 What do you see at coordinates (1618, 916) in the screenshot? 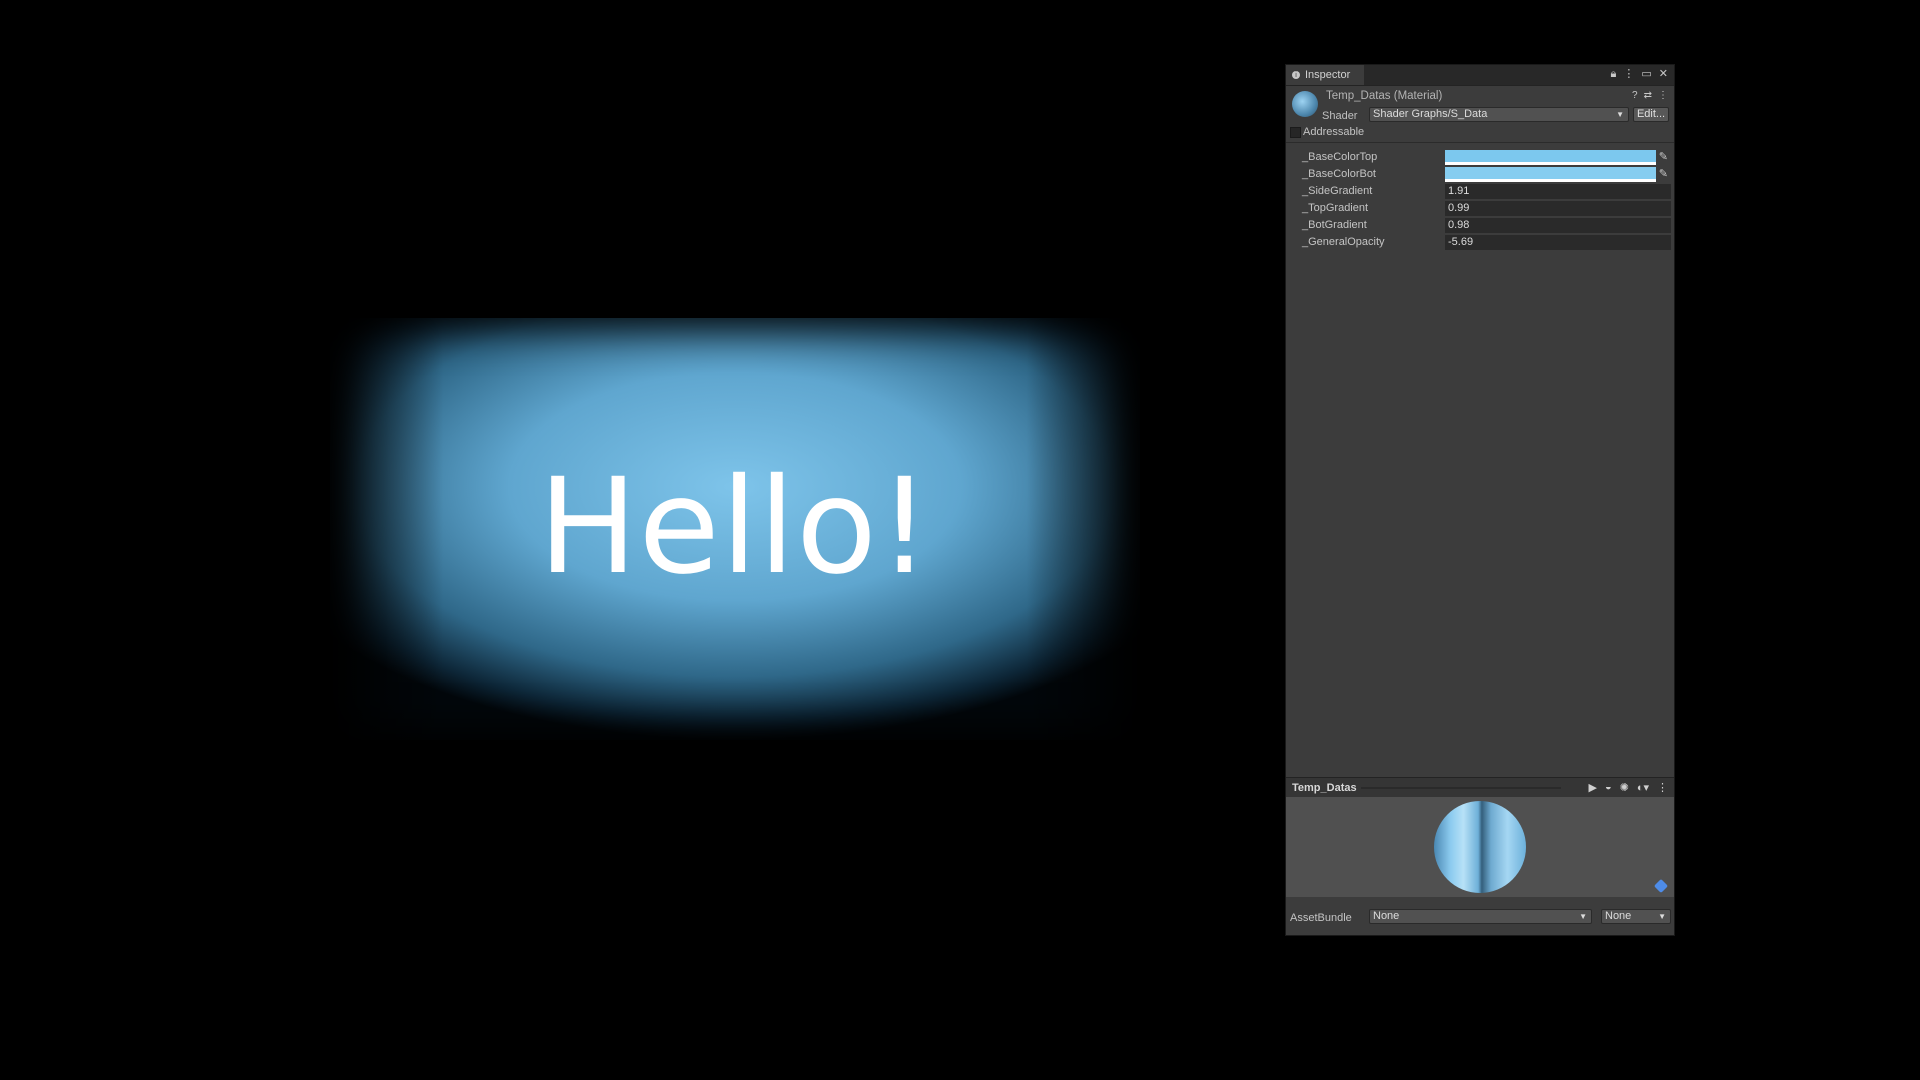
I see `assetbundle-variant-value: None` at bounding box center [1618, 916].